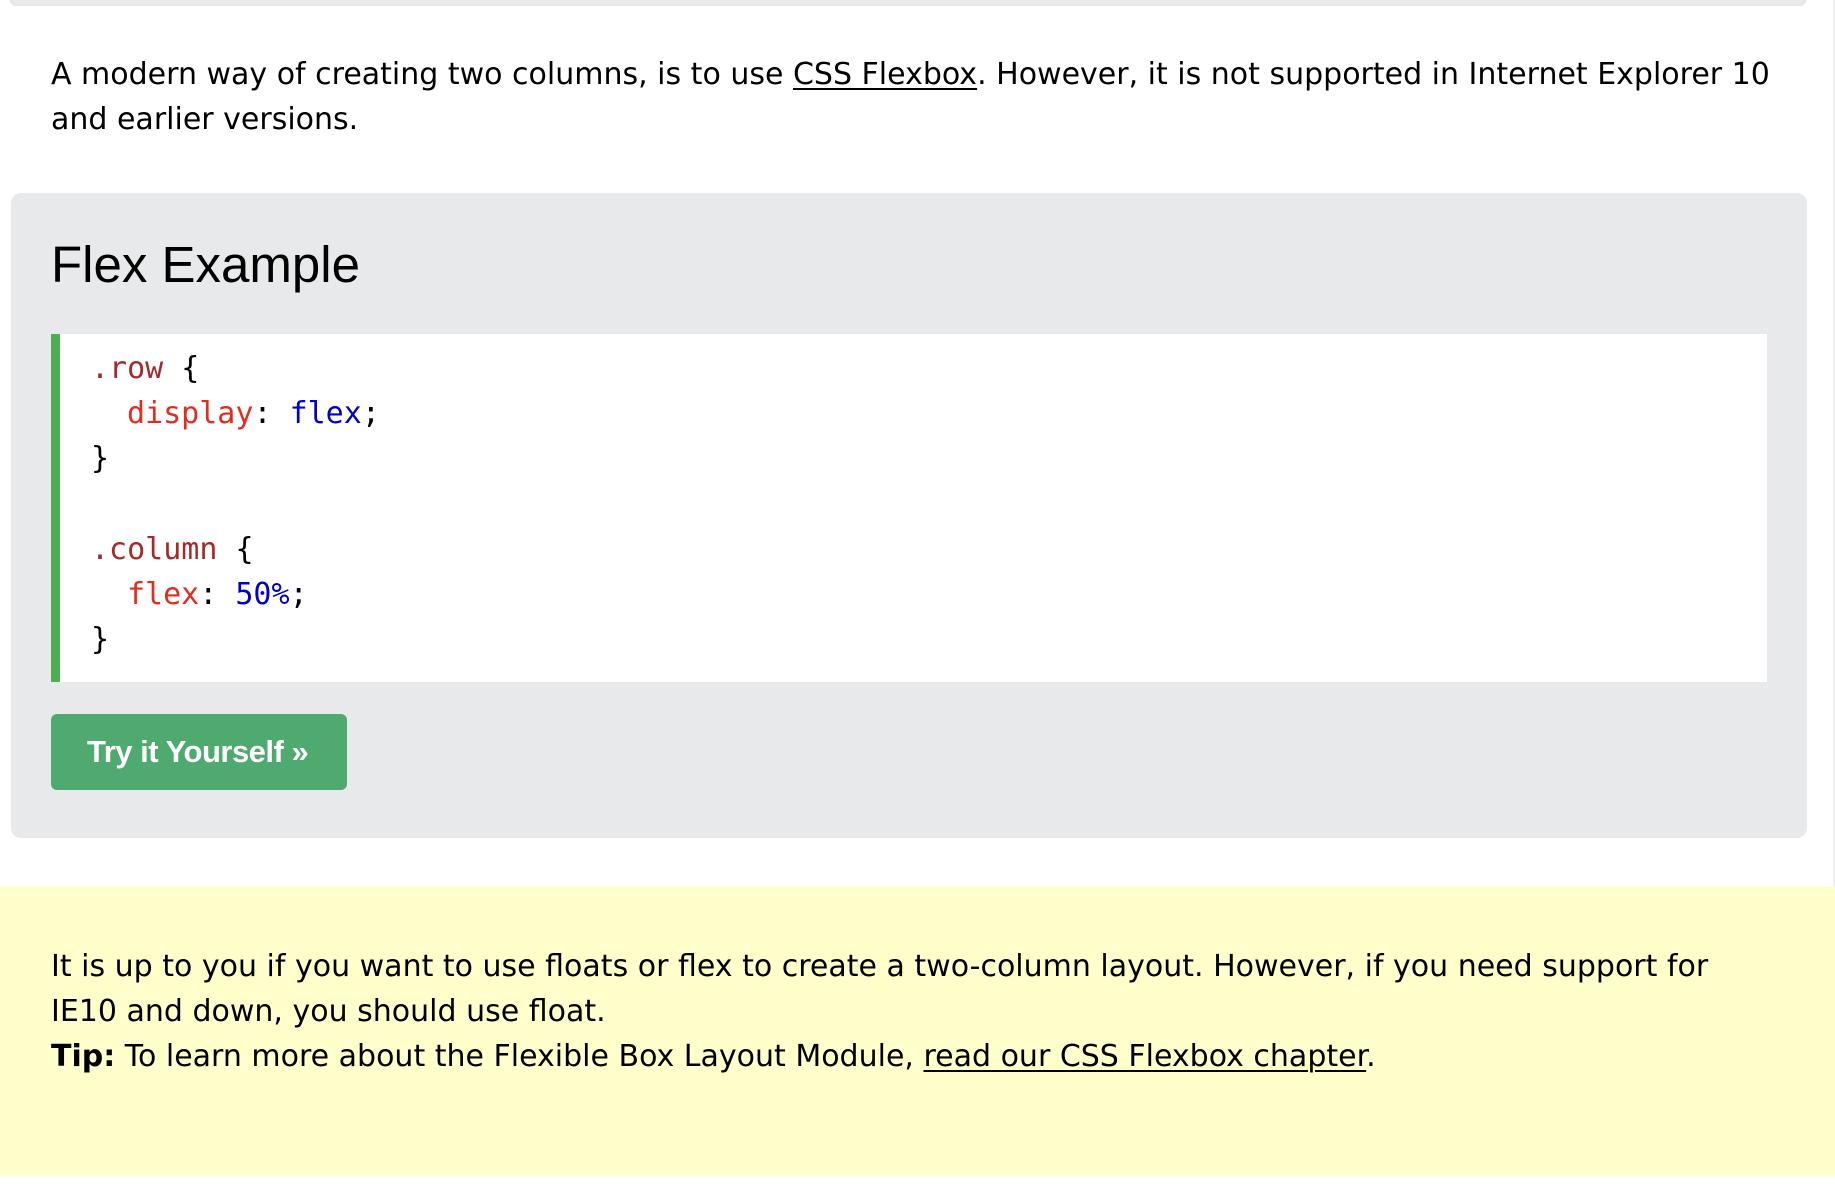  Describe the element at coordinates (885, 74) in the screenshot. I see `css-flexbox-link: CSS Flexbox` at that location.